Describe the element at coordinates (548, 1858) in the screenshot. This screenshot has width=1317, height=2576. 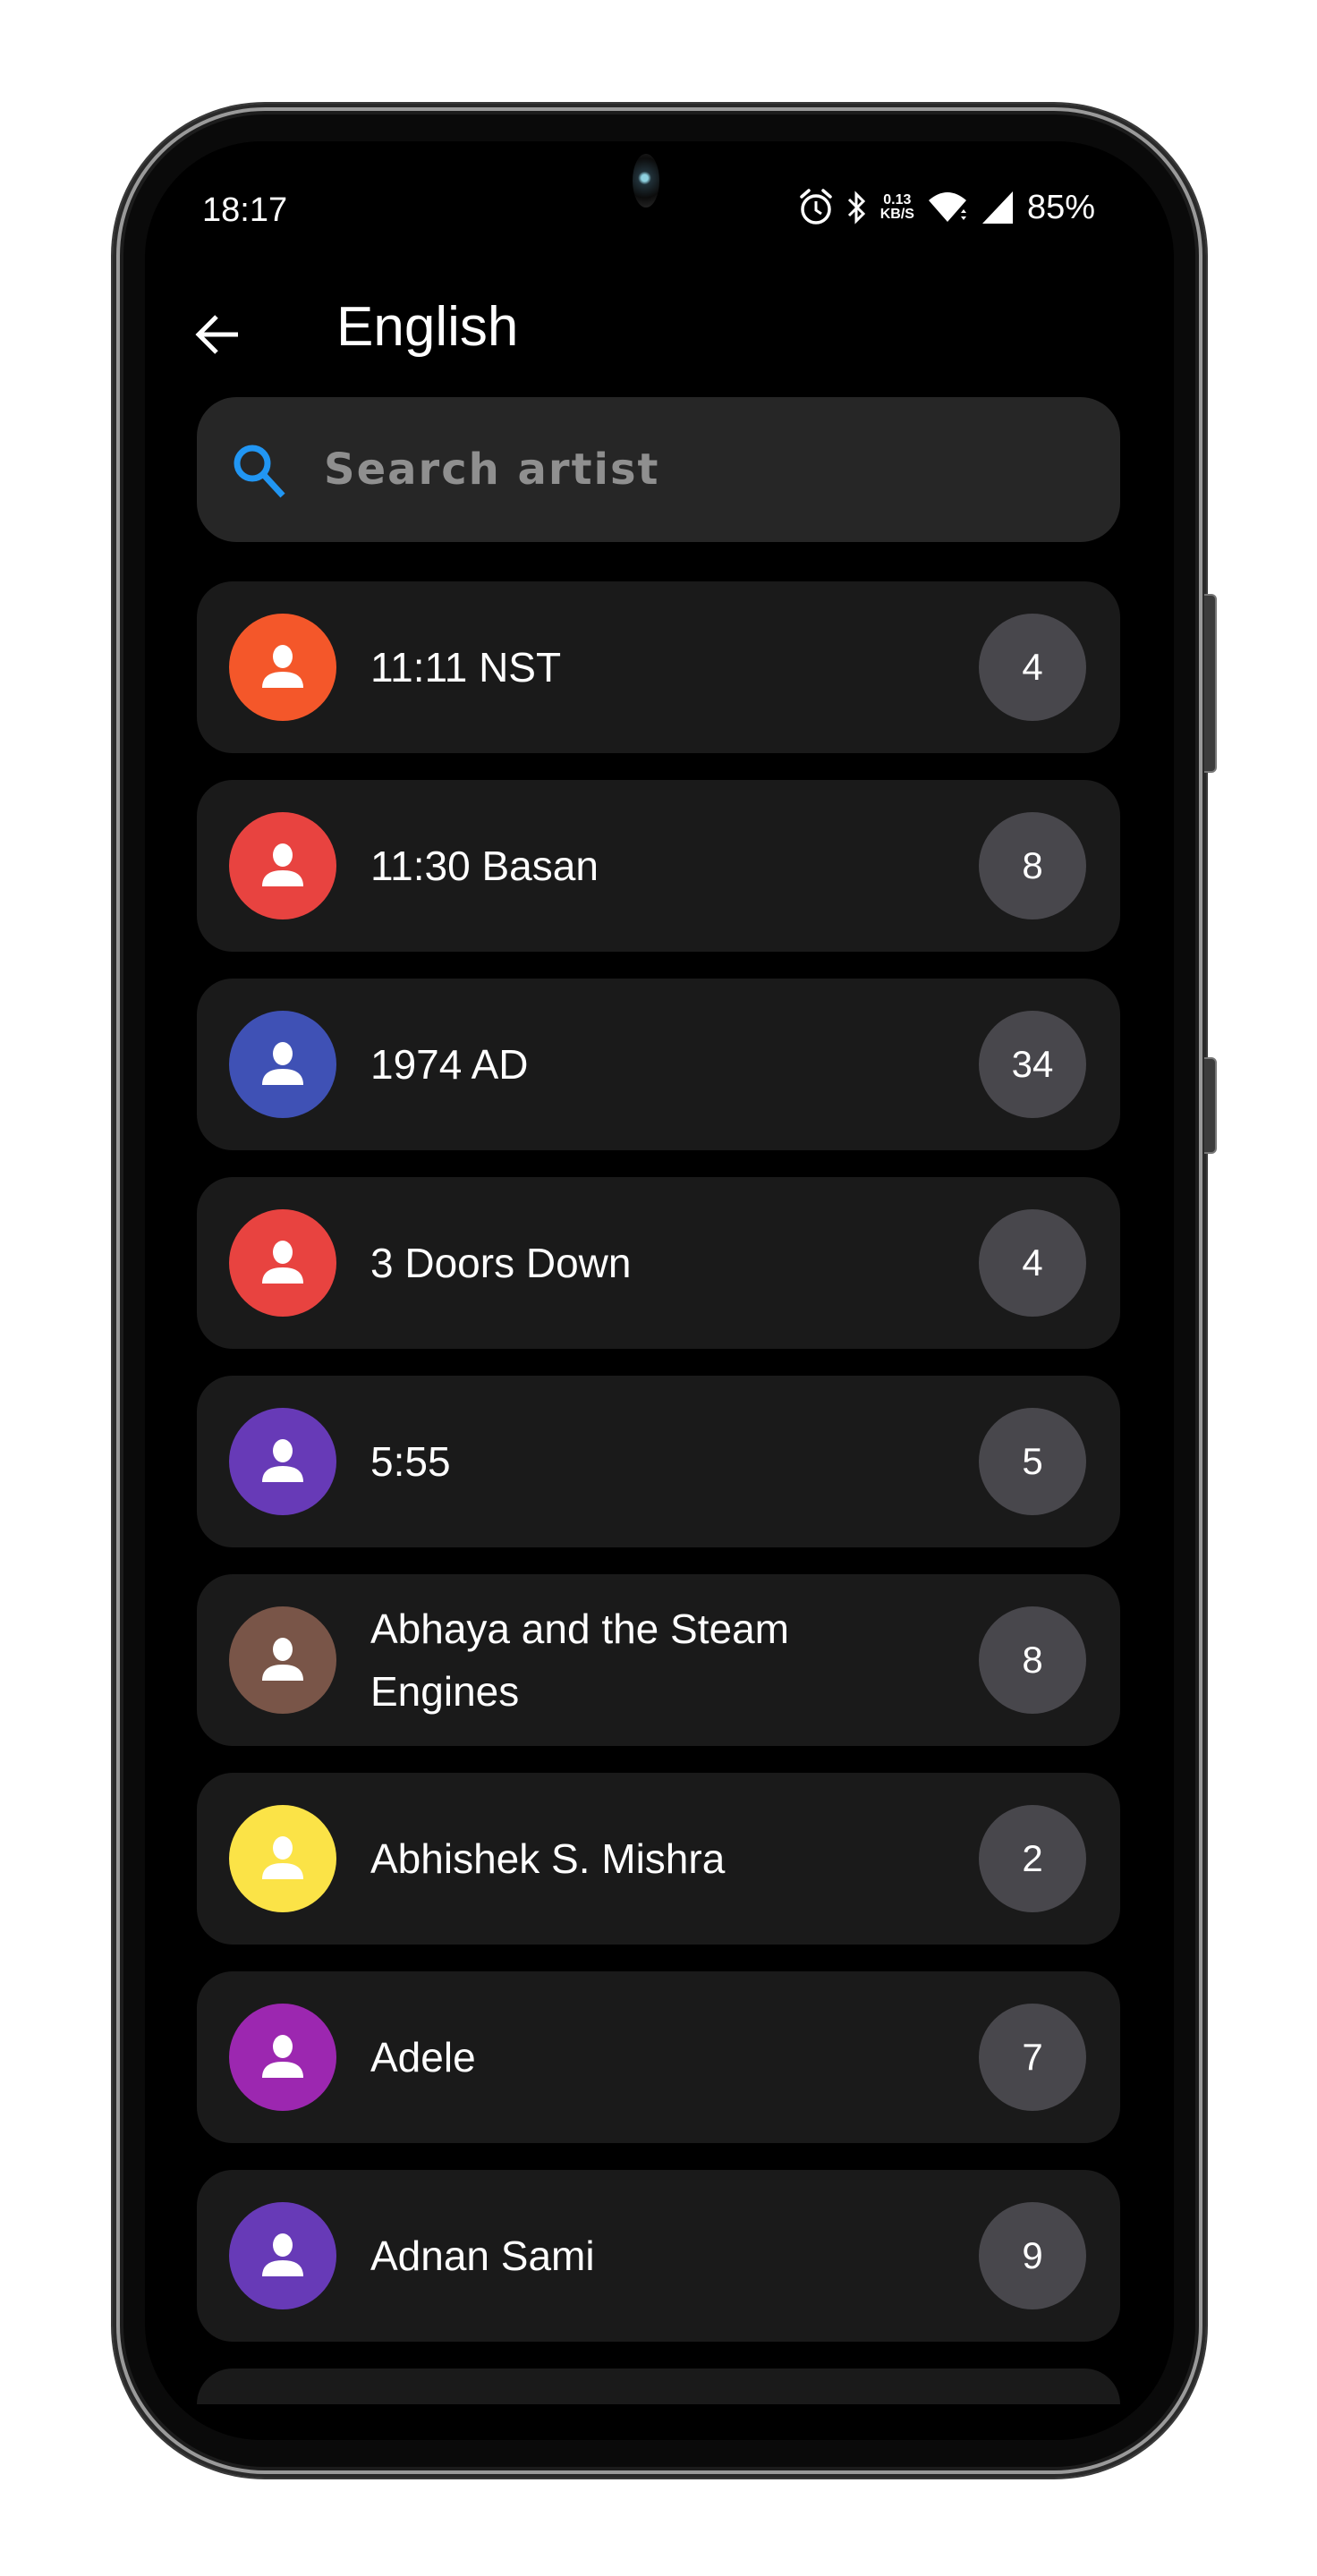
I see `artist-name: Abhishek S. Mishra` at that location.